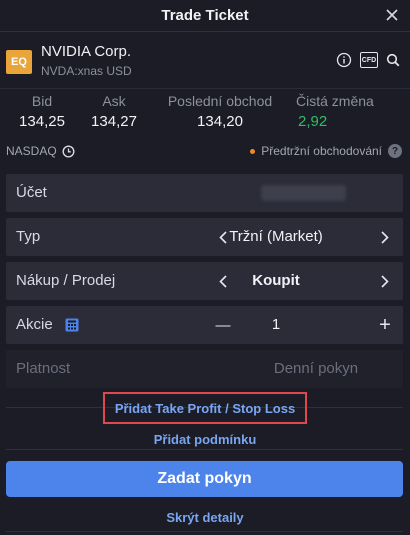 Image resolution: width=410 pixels, height=535 pixels. What do you see at coordinates (72, 325) in the screenshot?
I see `calculator-icon` at bounding box center [72, 325].